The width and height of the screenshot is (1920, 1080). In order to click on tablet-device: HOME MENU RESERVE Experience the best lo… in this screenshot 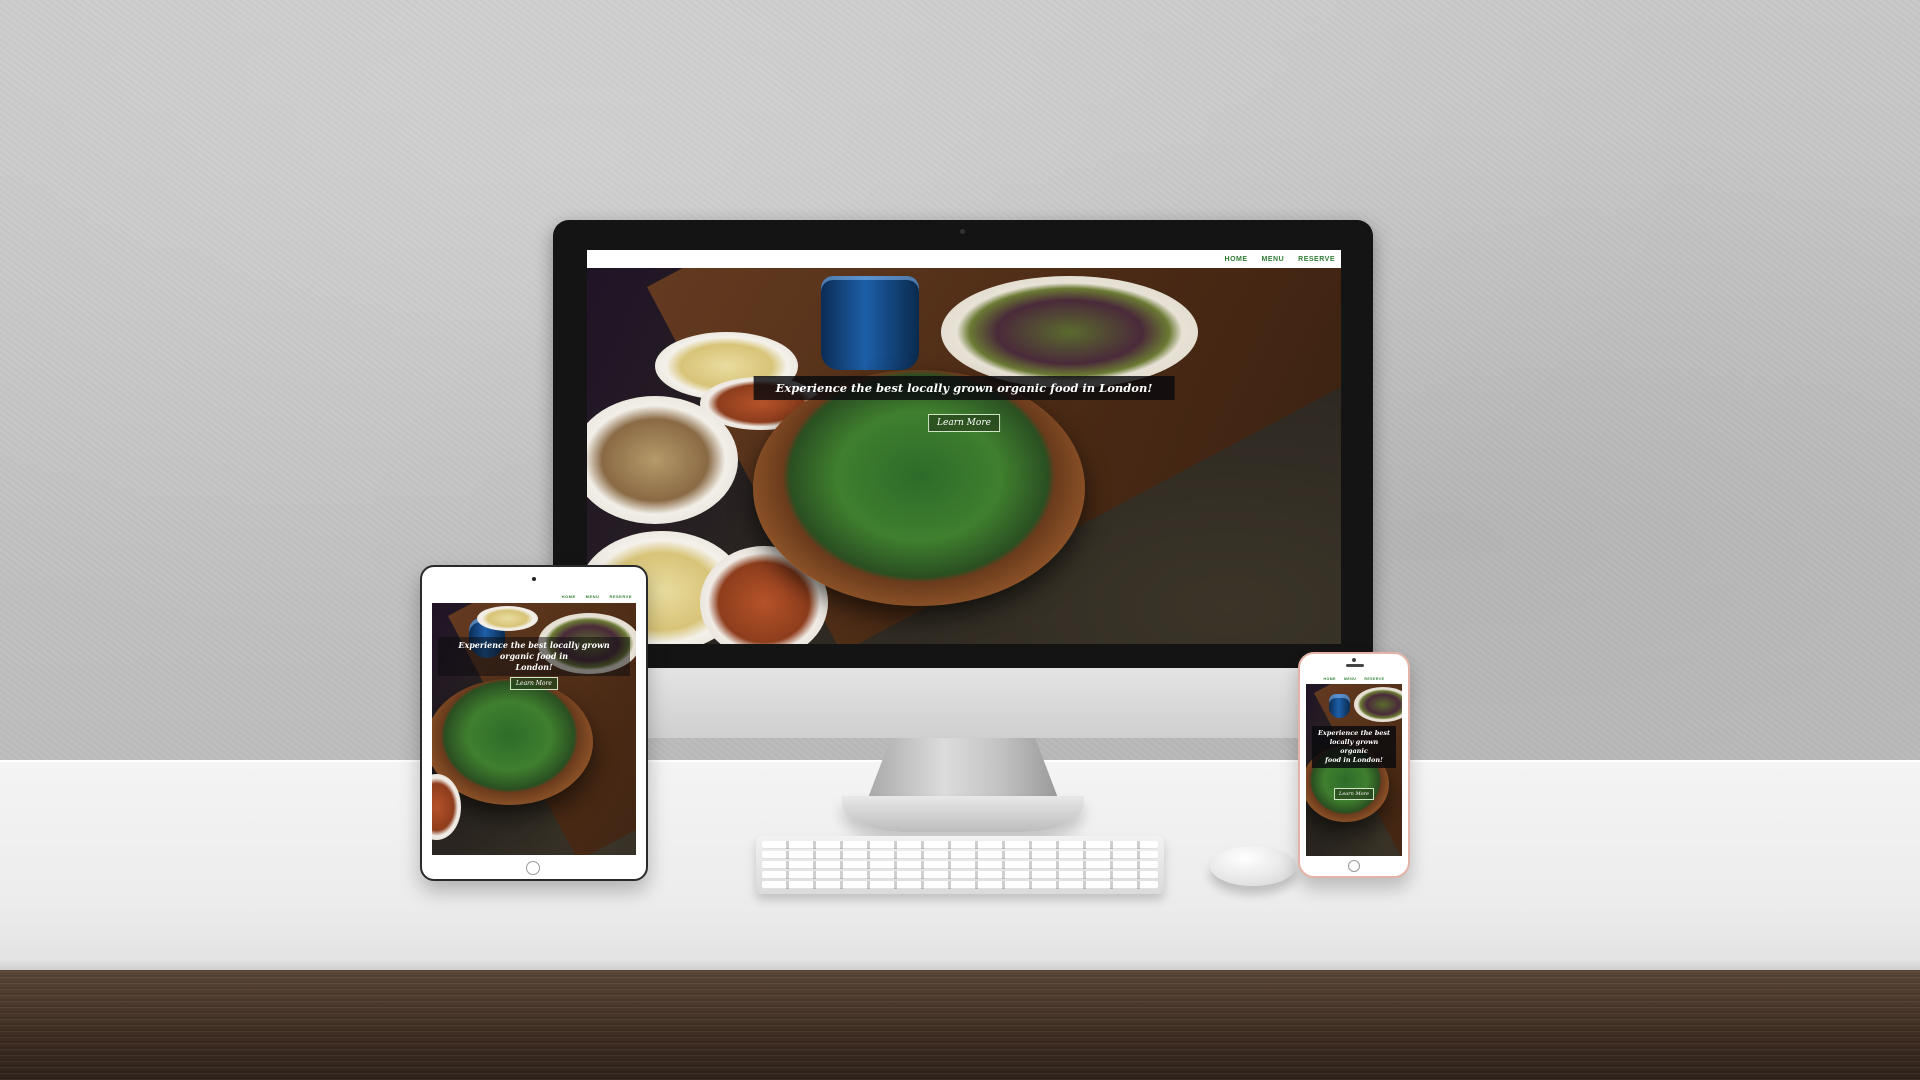, I will do `click(534, 723)`.